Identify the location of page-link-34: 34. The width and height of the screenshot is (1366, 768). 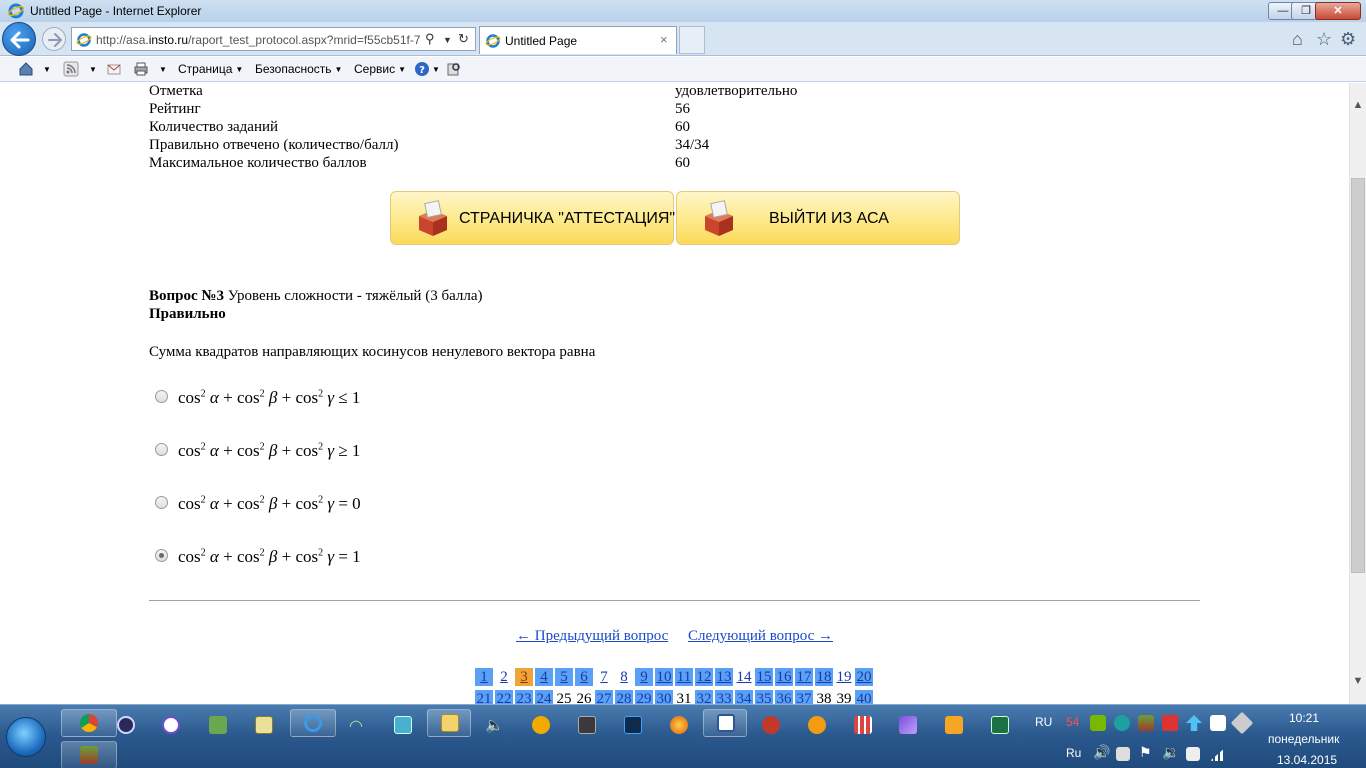
(744, 697).